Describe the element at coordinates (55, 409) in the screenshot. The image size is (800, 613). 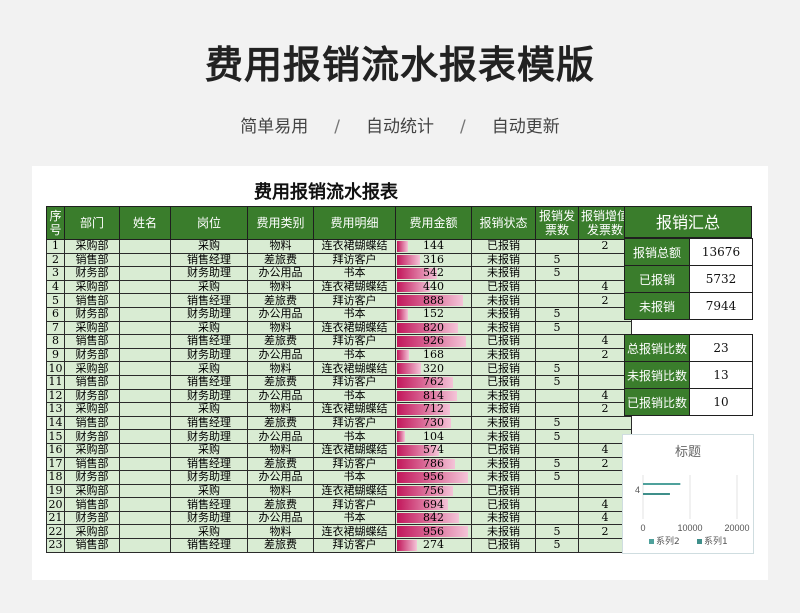
I see `table-cell: 13` at that location.